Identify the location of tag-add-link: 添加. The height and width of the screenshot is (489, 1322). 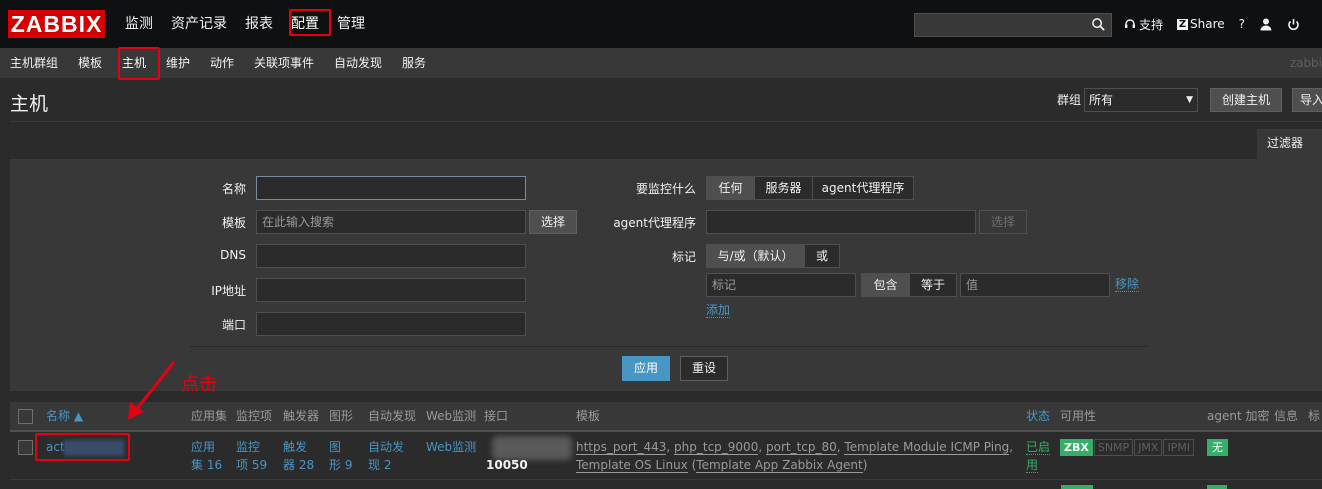
(718, 310).